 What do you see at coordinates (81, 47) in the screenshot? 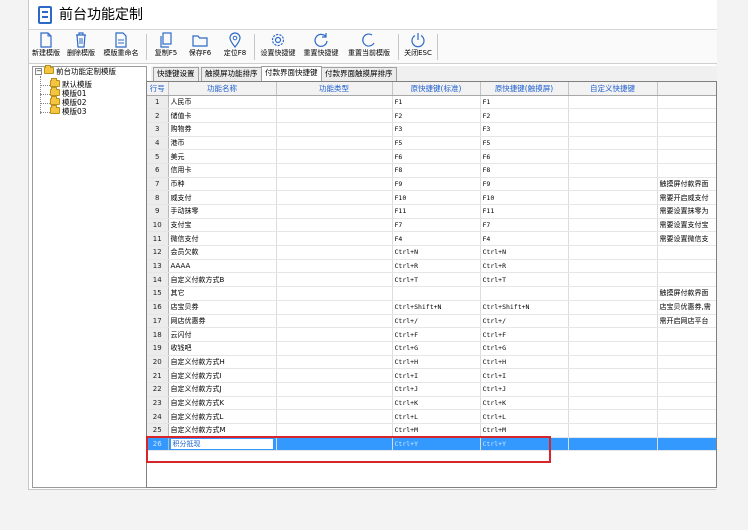
I see `delete-template-button: 删除模版` at bounding box center [81, 47].